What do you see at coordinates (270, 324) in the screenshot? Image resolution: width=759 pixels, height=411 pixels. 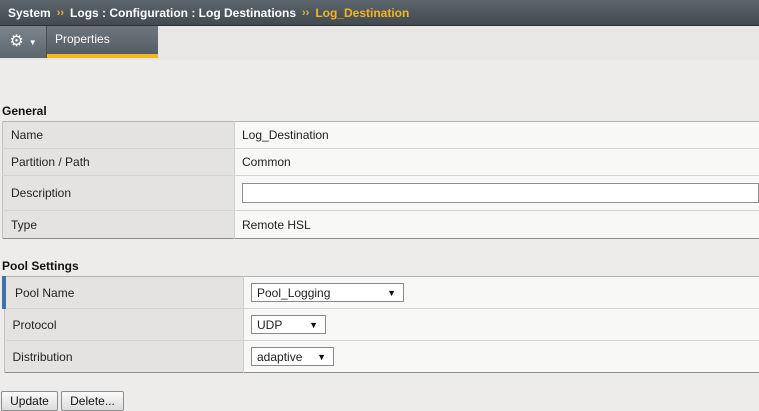 I see `protocol-selected: UDP` at bounding box center [270, 324].